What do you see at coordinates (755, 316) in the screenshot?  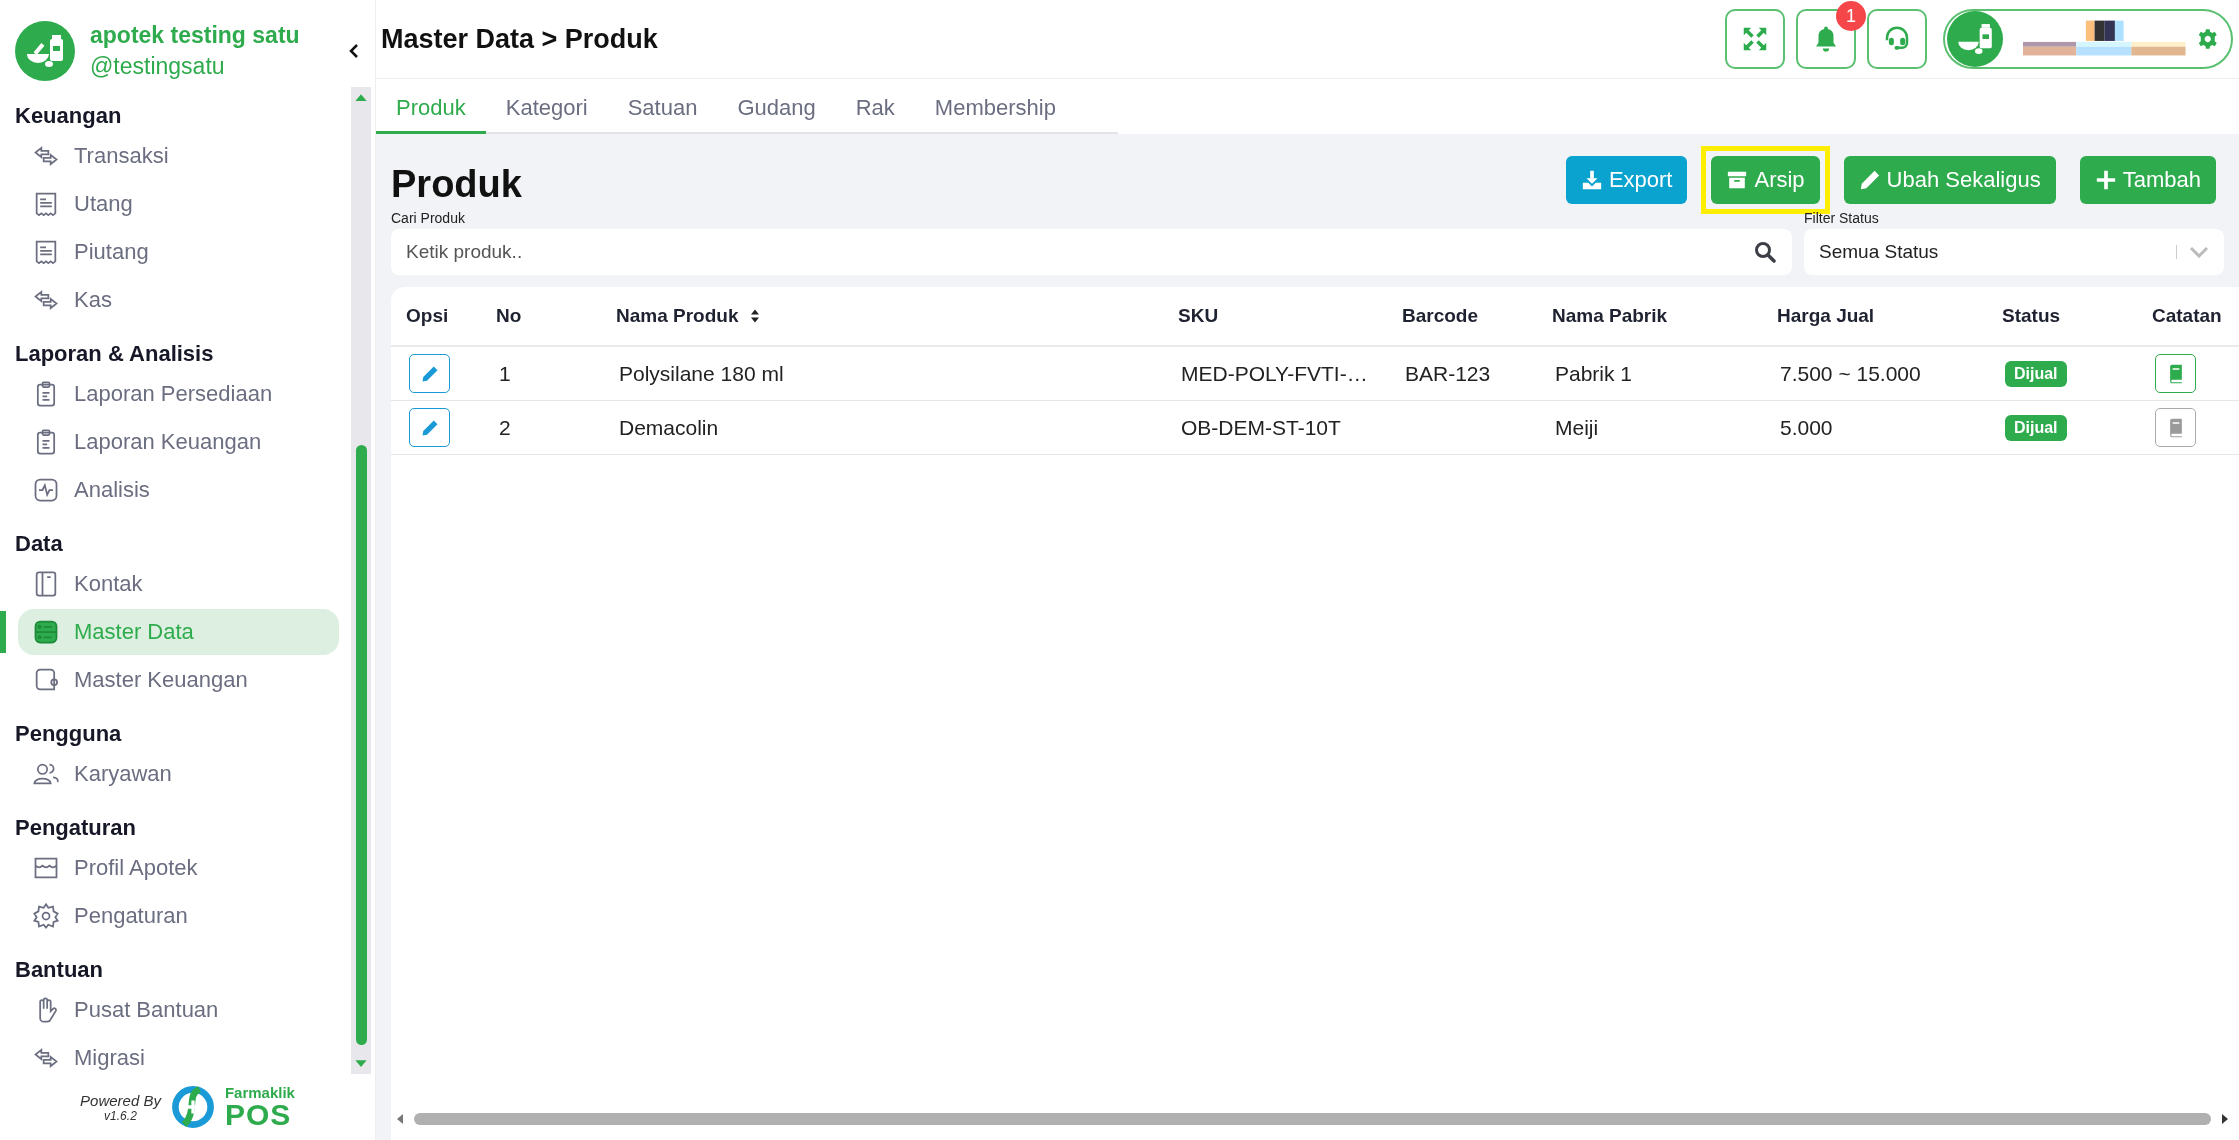 I see `sort-icon` at bounding box center [755, 316].